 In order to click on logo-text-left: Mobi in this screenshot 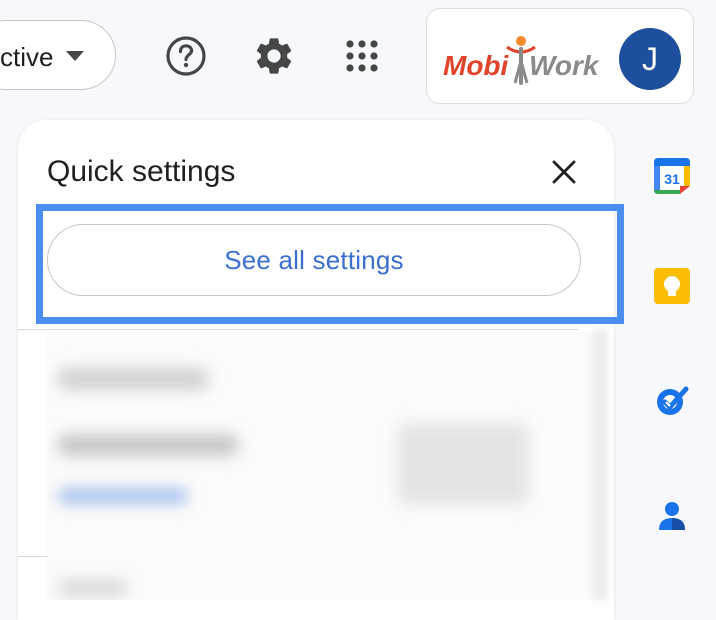, I will do `click(476, 65)`.